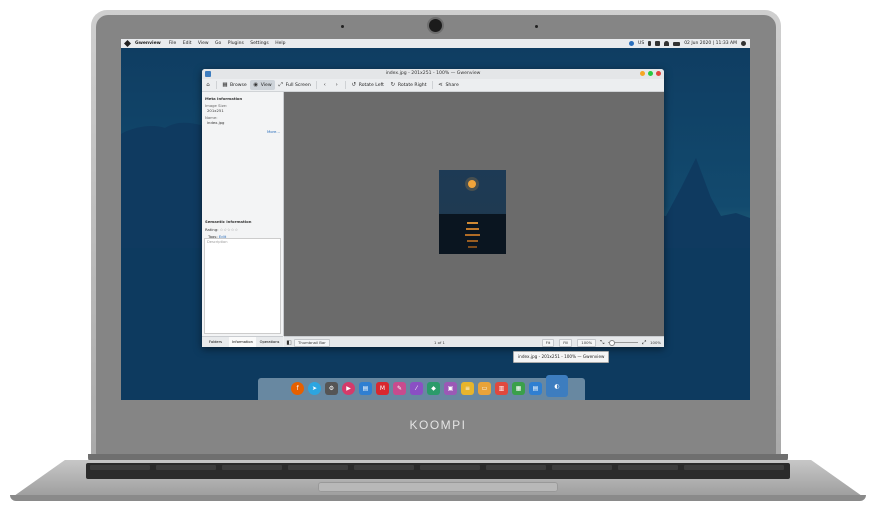 This screenshot has width=876, height=516. I want to click on global-menu: File Edit View Go Plugins Settings Help, so click(230, 43).